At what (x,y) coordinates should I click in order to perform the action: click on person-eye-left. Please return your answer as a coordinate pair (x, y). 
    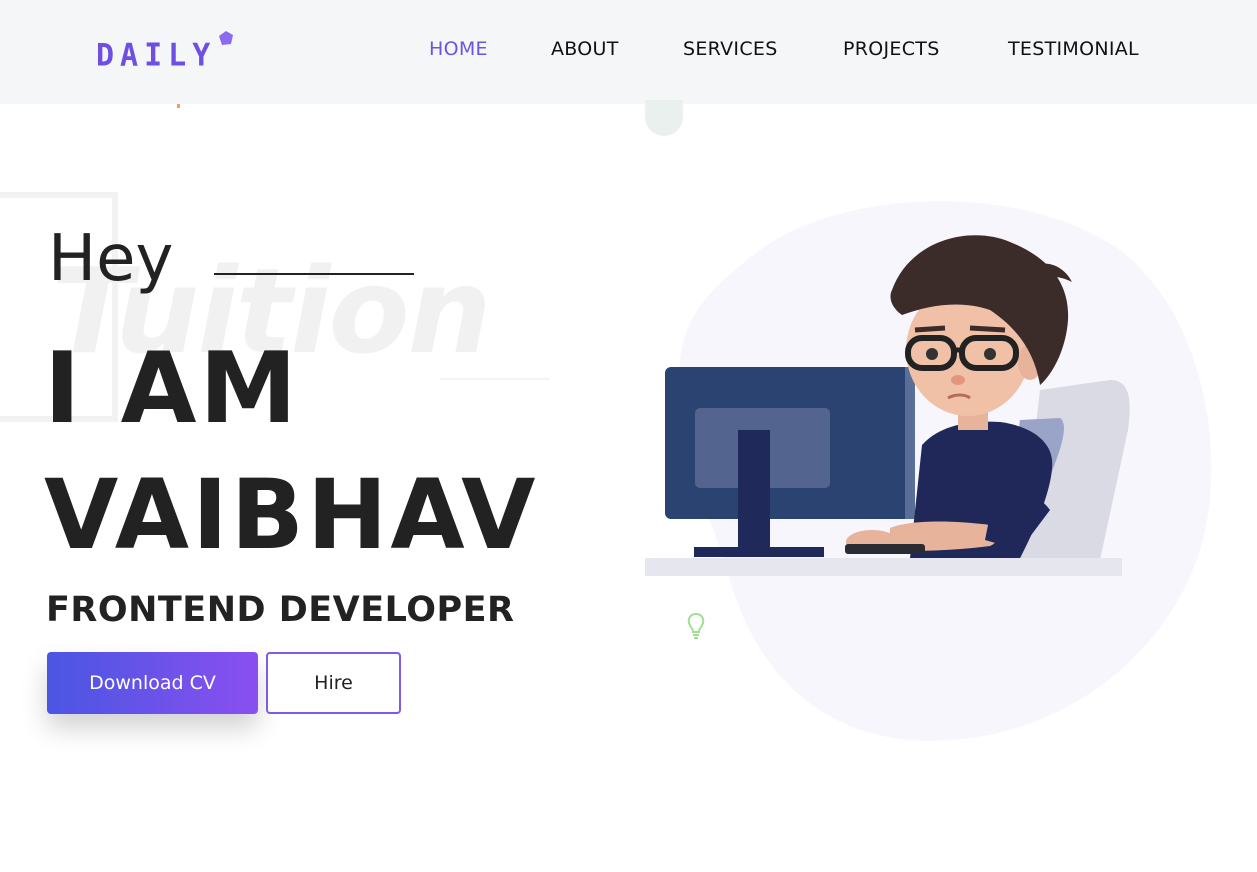
    Looking at the image, I should click on (932, 354).